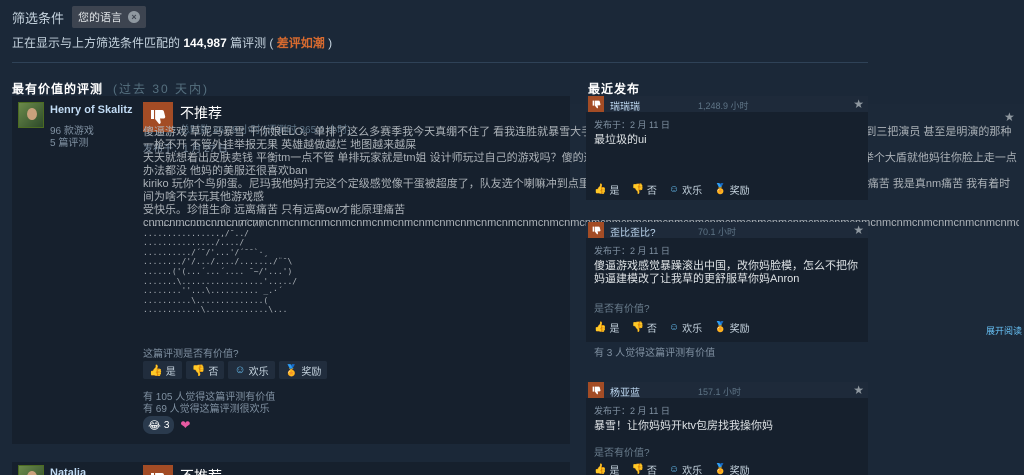 The width and height of the screenshot is (1024, 475). I want to click on recent-review-header: 杨亚蓝 157.1 小时 ★, so click(727, 390).